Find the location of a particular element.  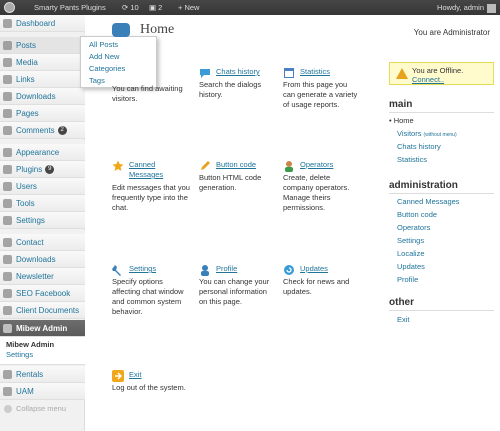

howdy-account-menu: Howdy, admin is located at coordinates (466, 7).